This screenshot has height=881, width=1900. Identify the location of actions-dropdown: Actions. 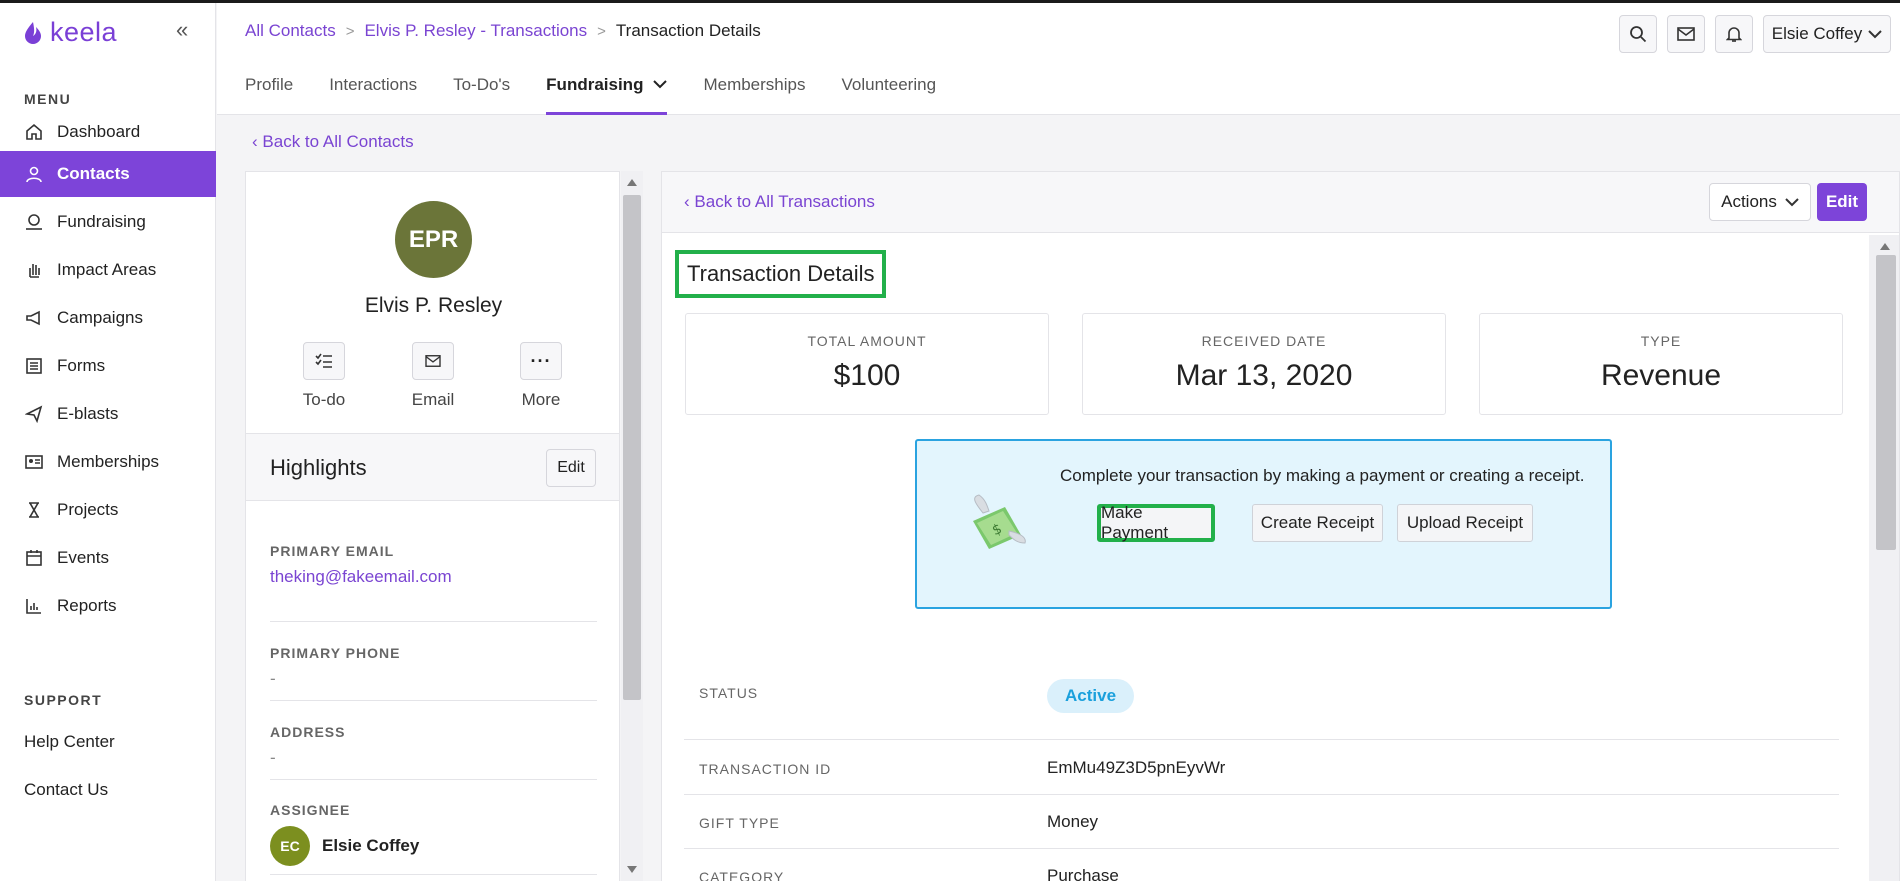
(1760, 202).